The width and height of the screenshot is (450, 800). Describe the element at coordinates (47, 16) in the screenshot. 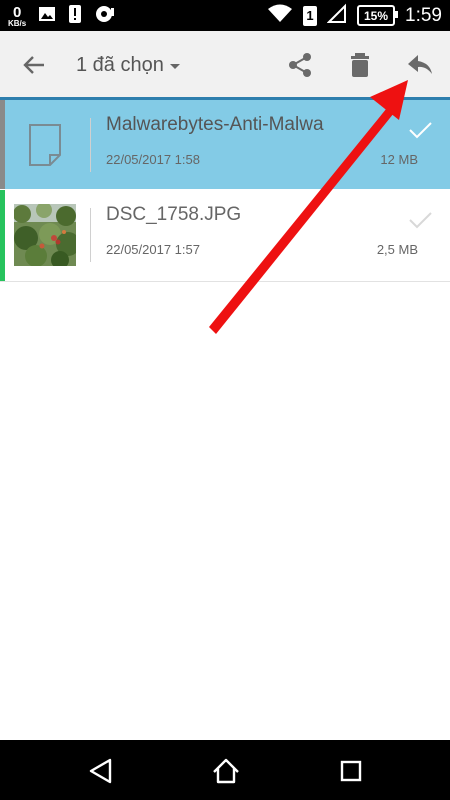

I see `gallery-icon` at that location.